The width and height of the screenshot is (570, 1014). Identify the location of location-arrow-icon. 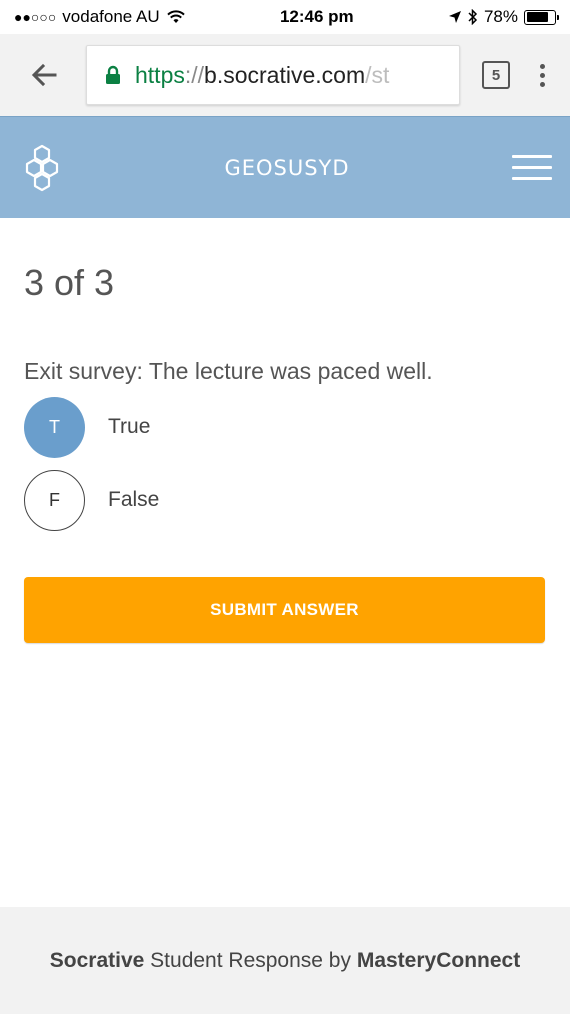
(454, 17).